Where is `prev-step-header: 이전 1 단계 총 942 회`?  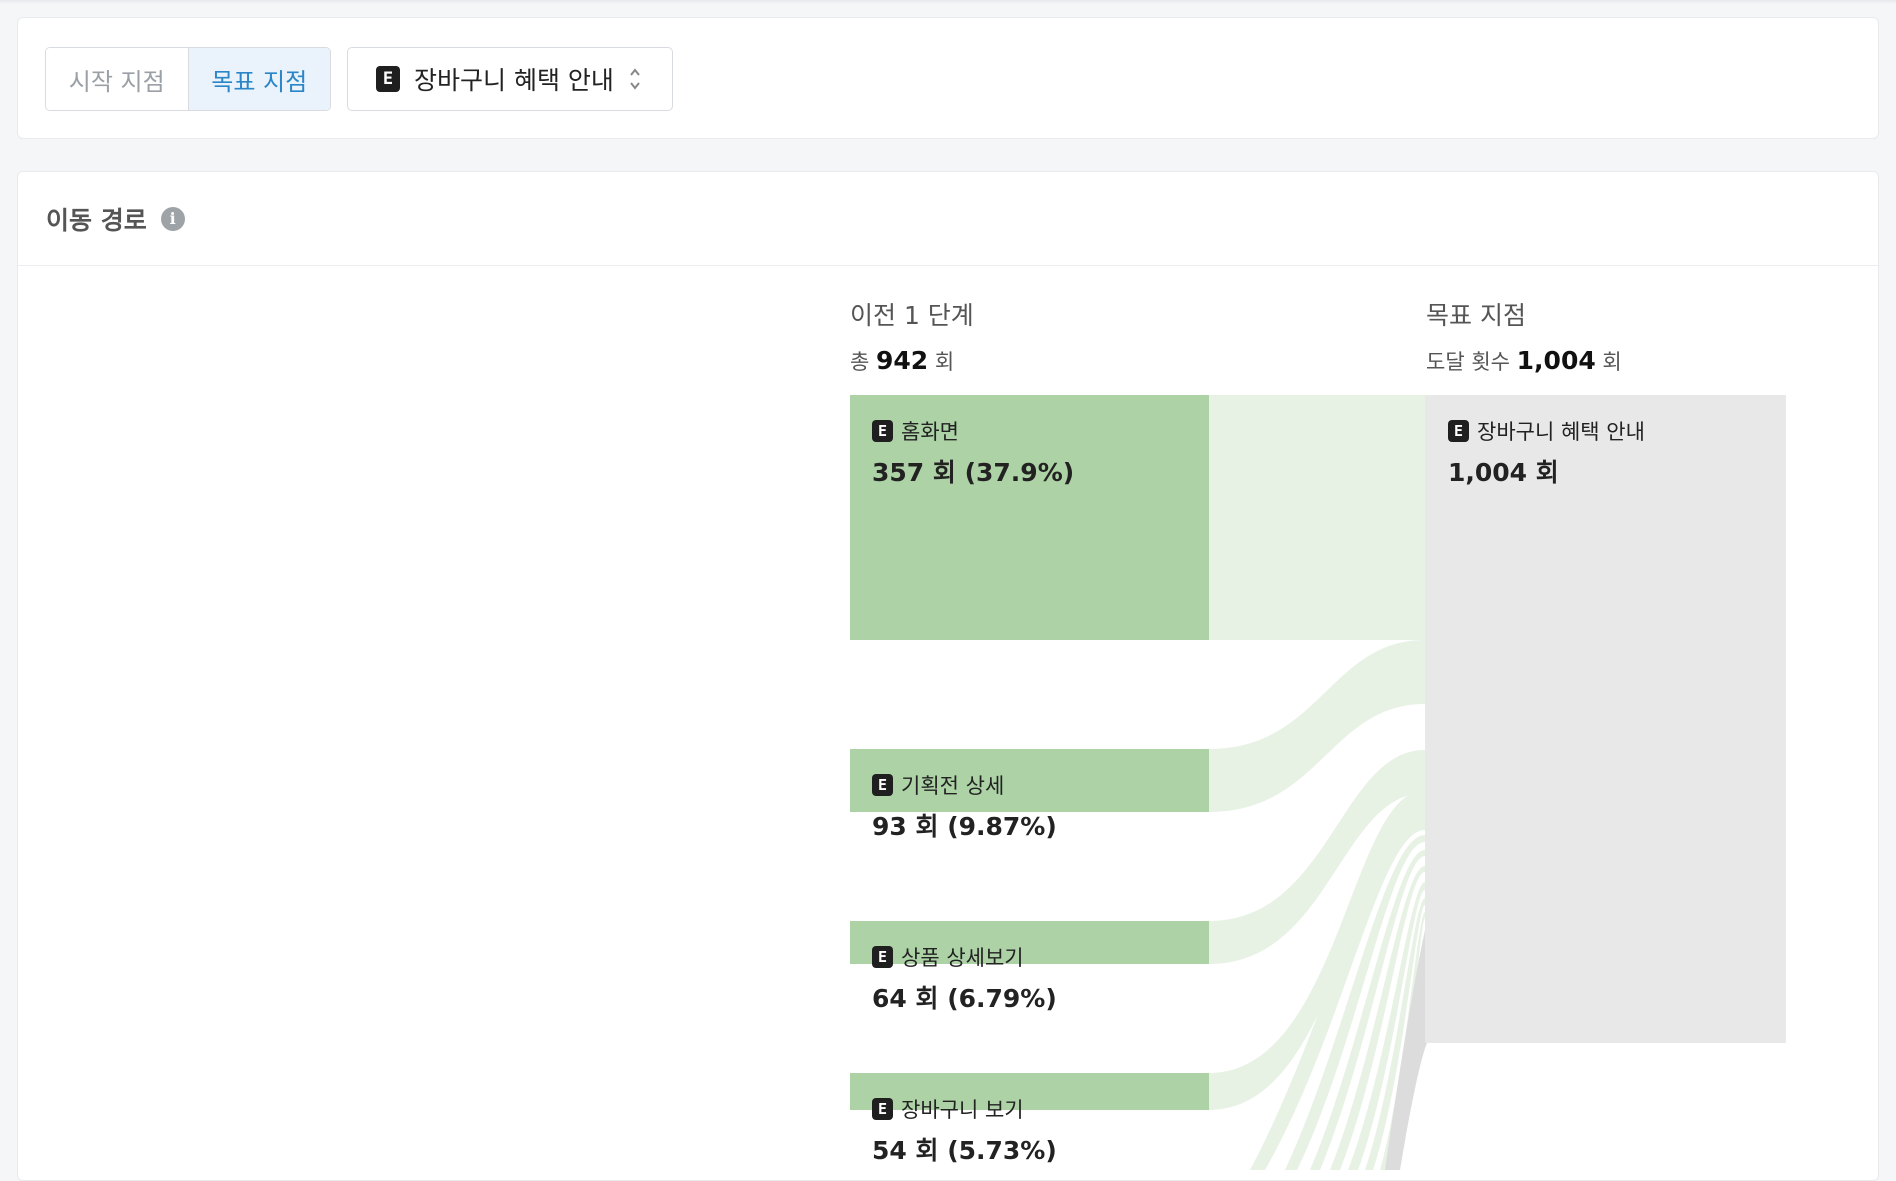
prev-step-header: 이전 1 단계 총 942 회 is located at coordinates (912, 336).